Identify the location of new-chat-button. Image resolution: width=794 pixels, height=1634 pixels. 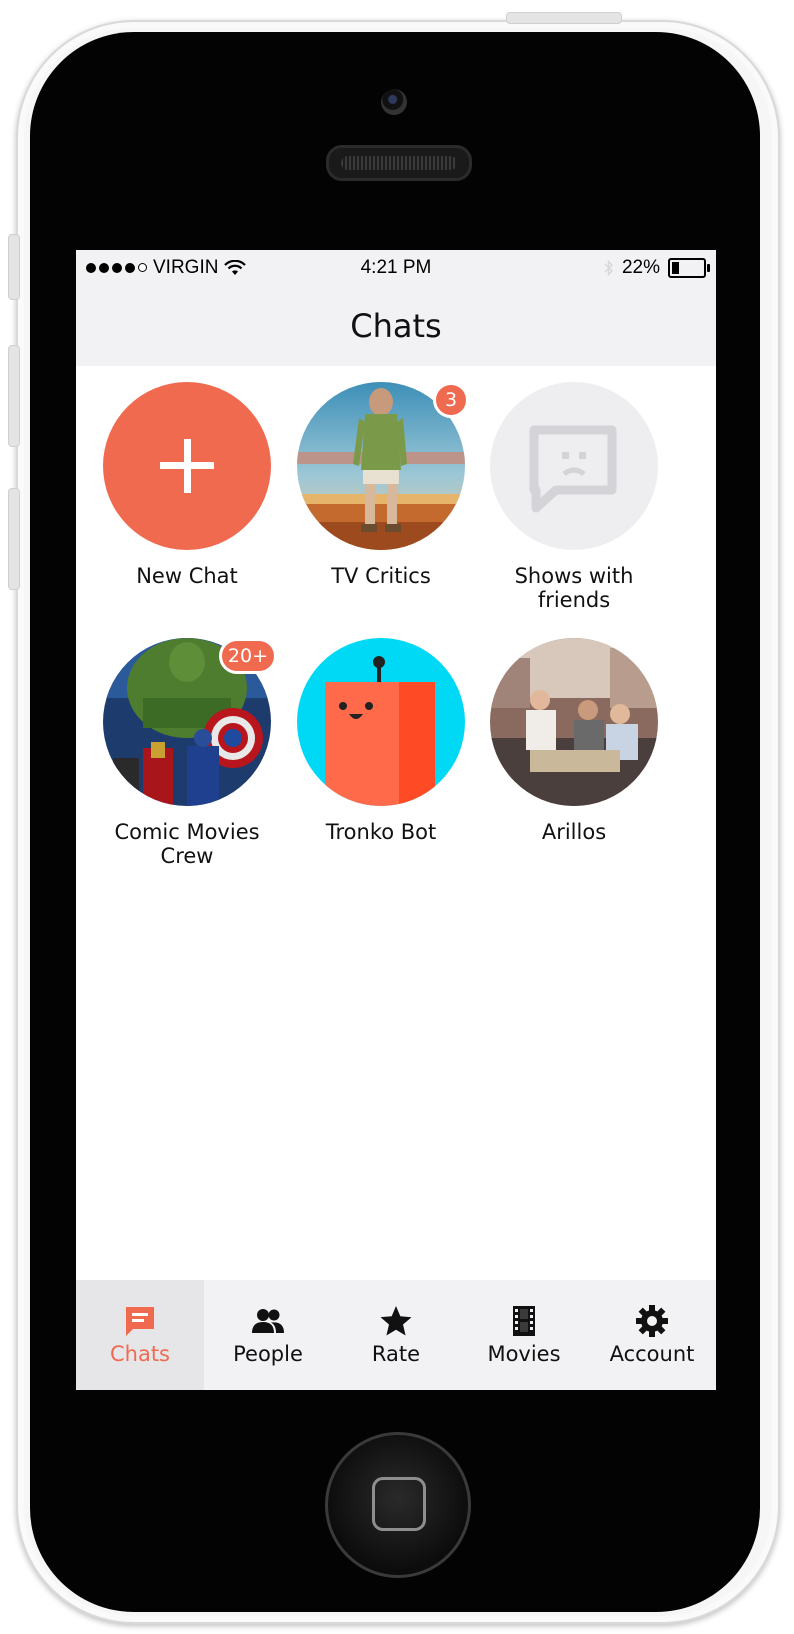
(187, 466).